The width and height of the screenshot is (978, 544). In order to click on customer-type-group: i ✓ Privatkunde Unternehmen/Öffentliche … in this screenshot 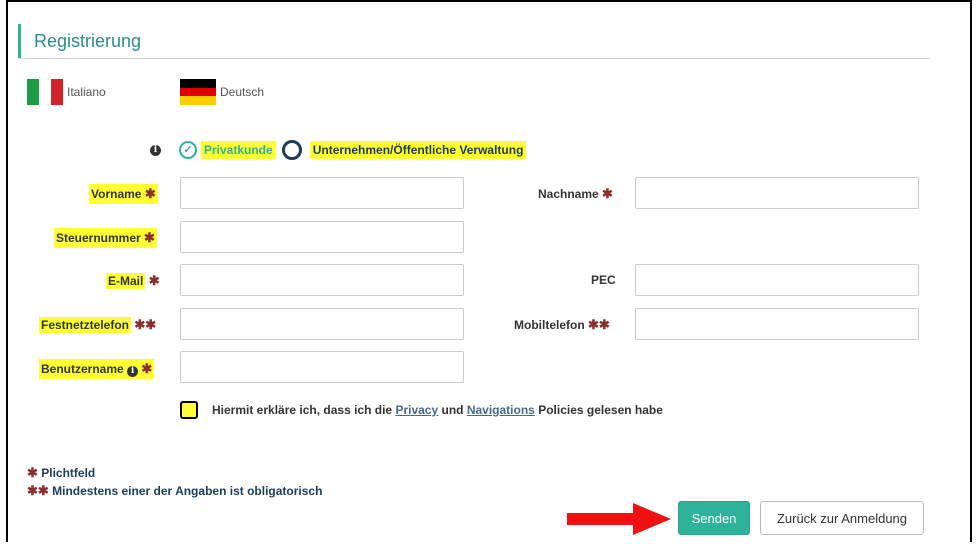, I will do `click(338, 150)`.